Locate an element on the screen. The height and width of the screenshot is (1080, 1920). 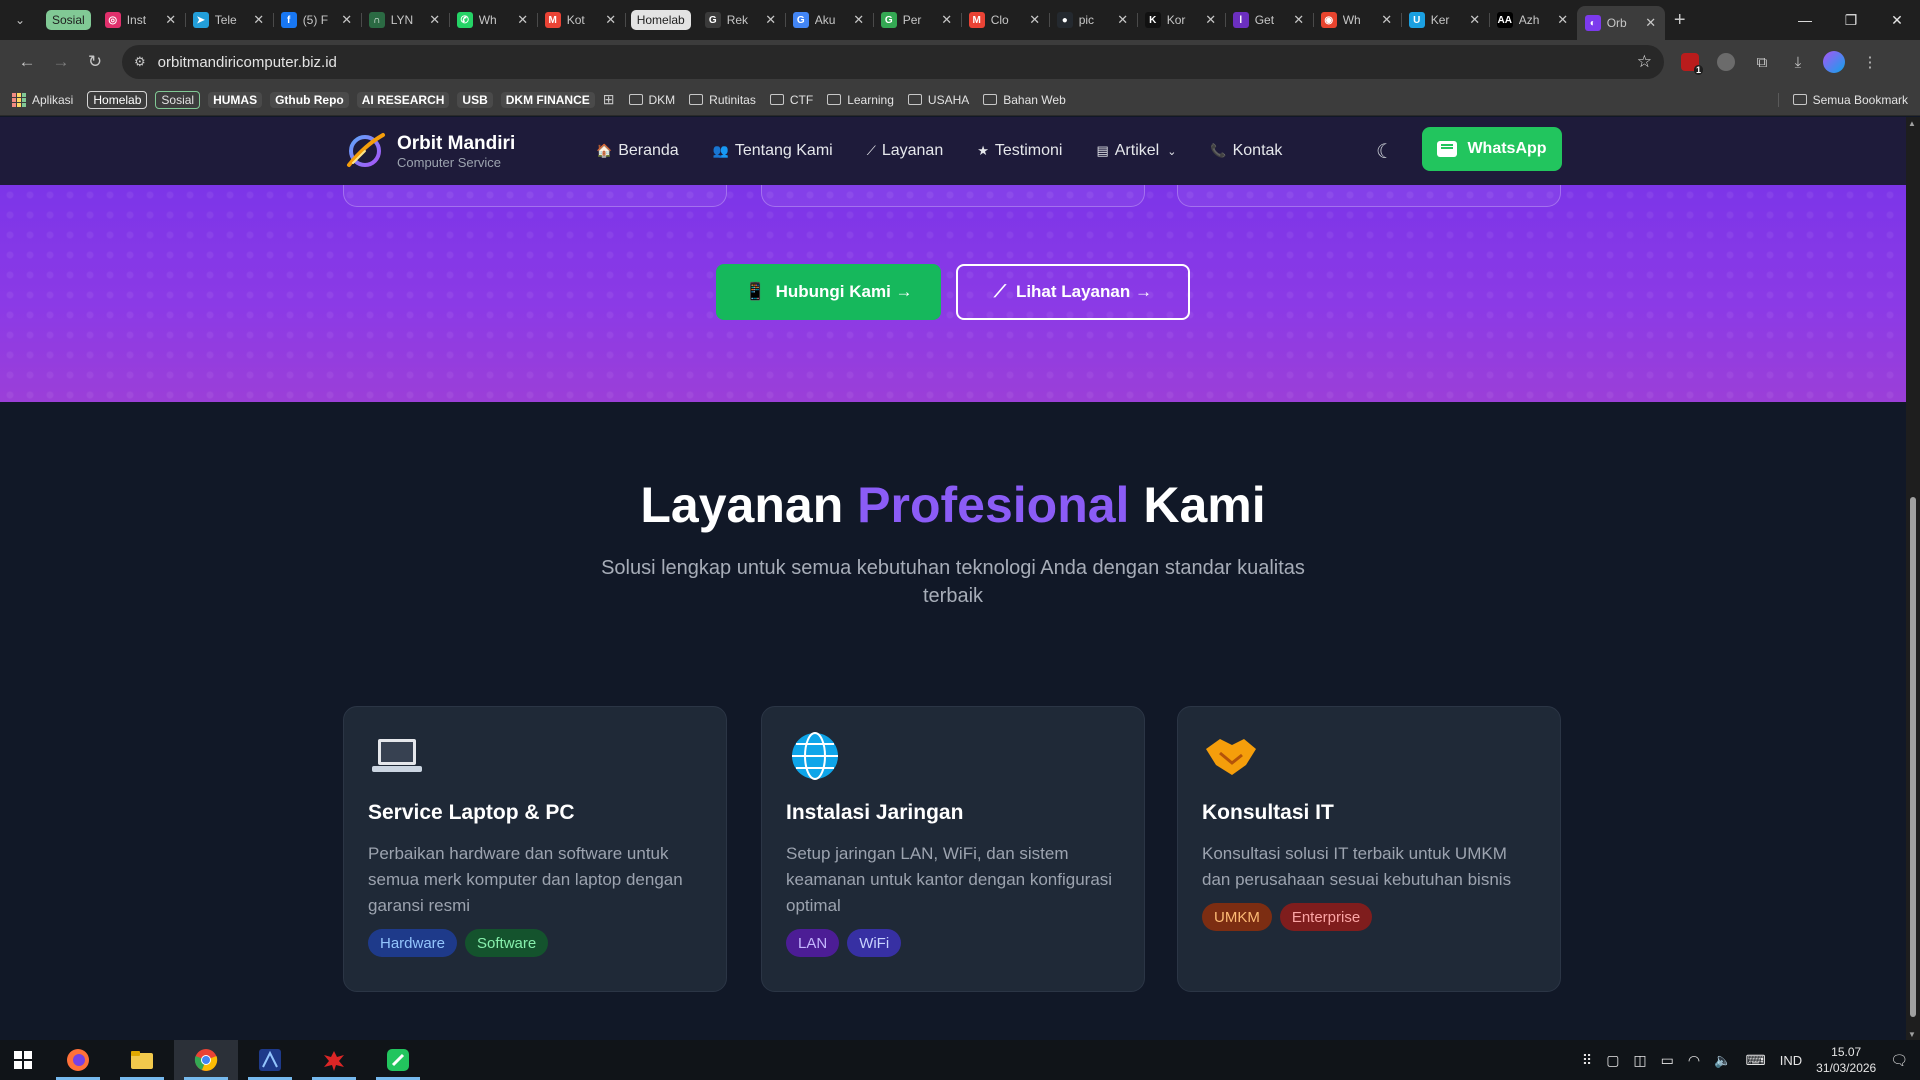
browser-tab: G Rek ✕ is located at coordinates (741, 20).